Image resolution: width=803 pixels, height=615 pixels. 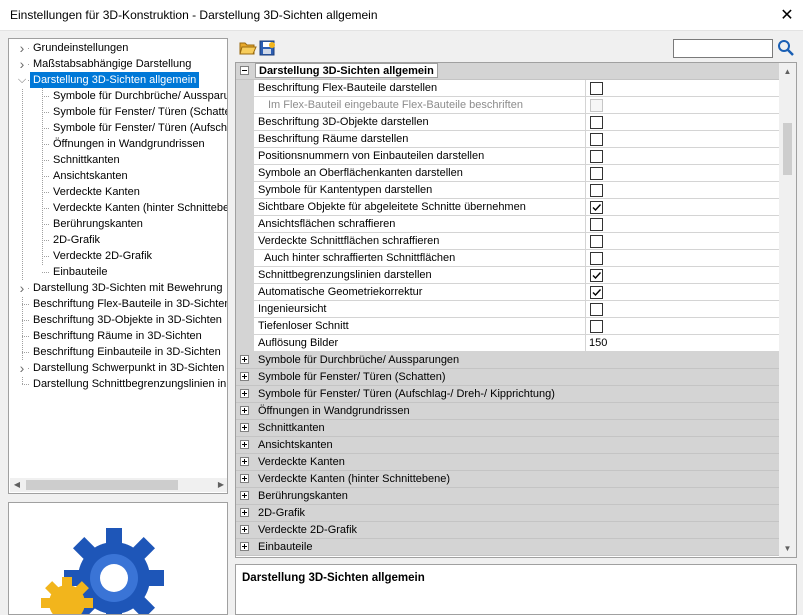 What do you see at coordinates (507, 360) in the screenshot?
I see `category-header: Symbole für Durchbrüche/ Aussparungen` at bounding box center [507, 360].